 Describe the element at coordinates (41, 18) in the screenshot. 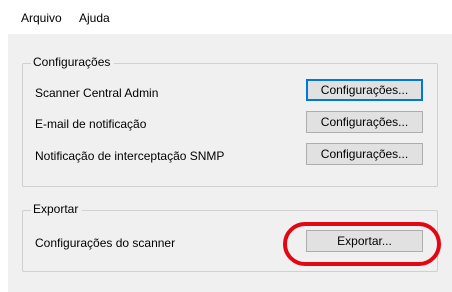

I see `menu-arquivo: Arquivo` at that location.